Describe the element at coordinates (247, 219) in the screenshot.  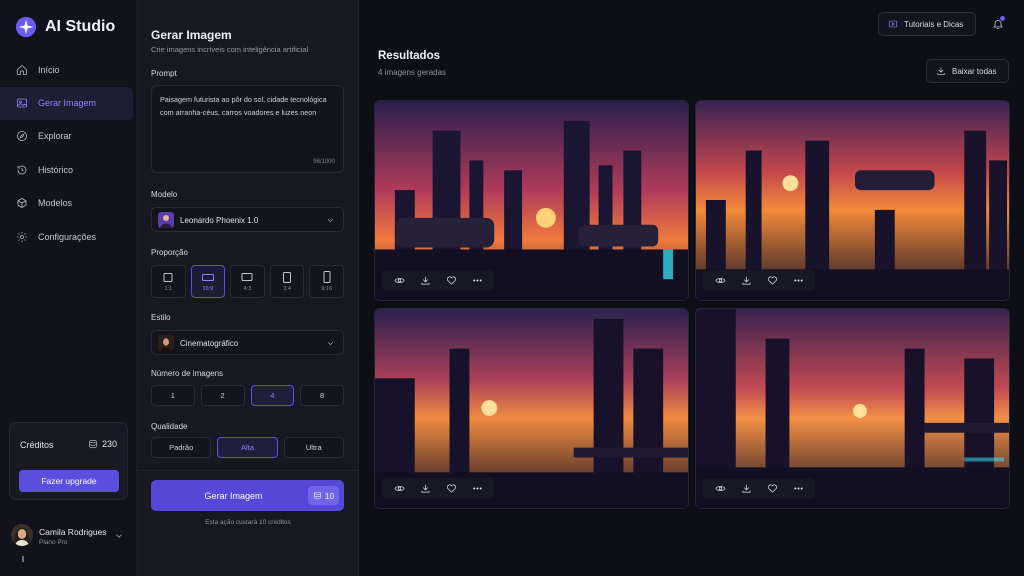
I see `model-select: Leonardo Phoenix 1.0` at that location.